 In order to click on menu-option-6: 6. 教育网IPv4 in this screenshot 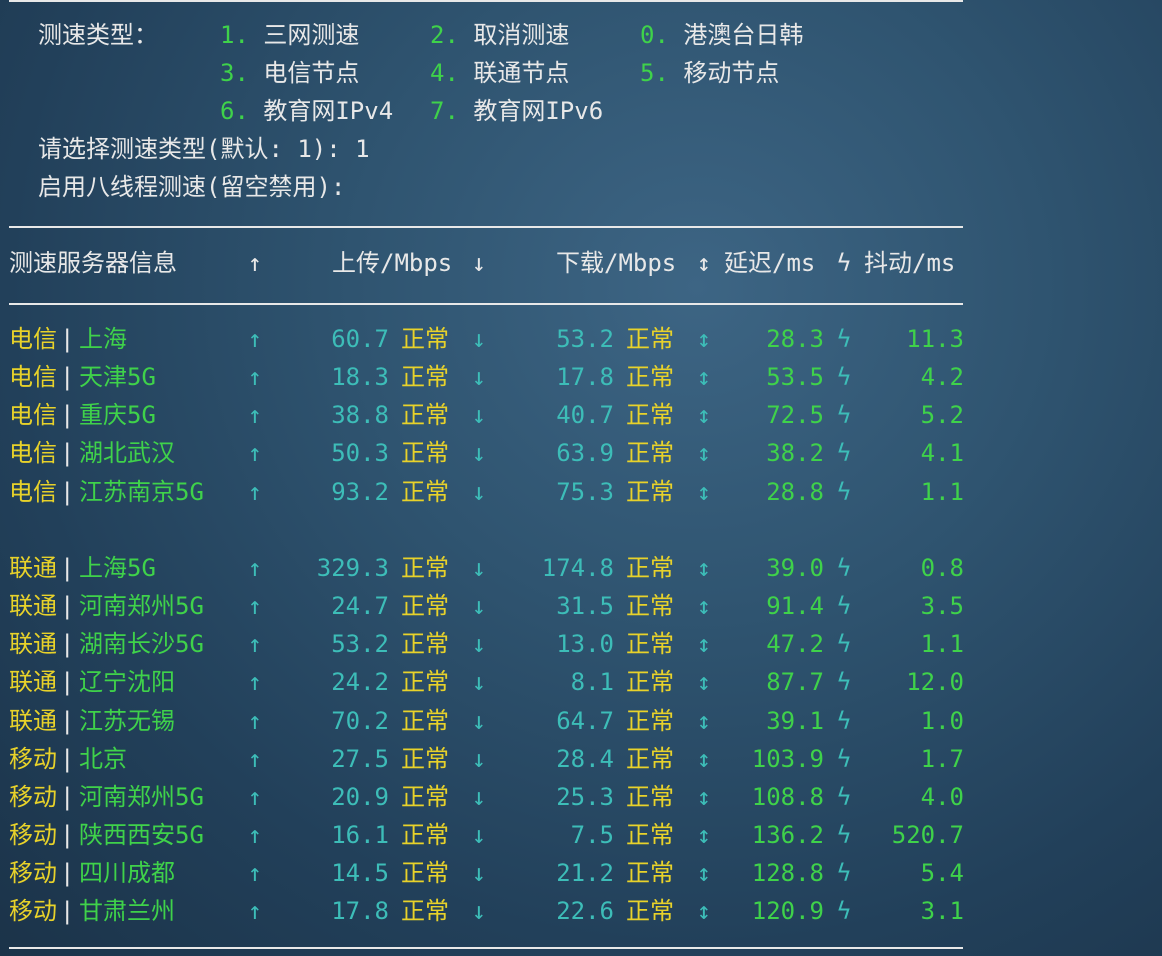, I will do `click(307, 111)`.